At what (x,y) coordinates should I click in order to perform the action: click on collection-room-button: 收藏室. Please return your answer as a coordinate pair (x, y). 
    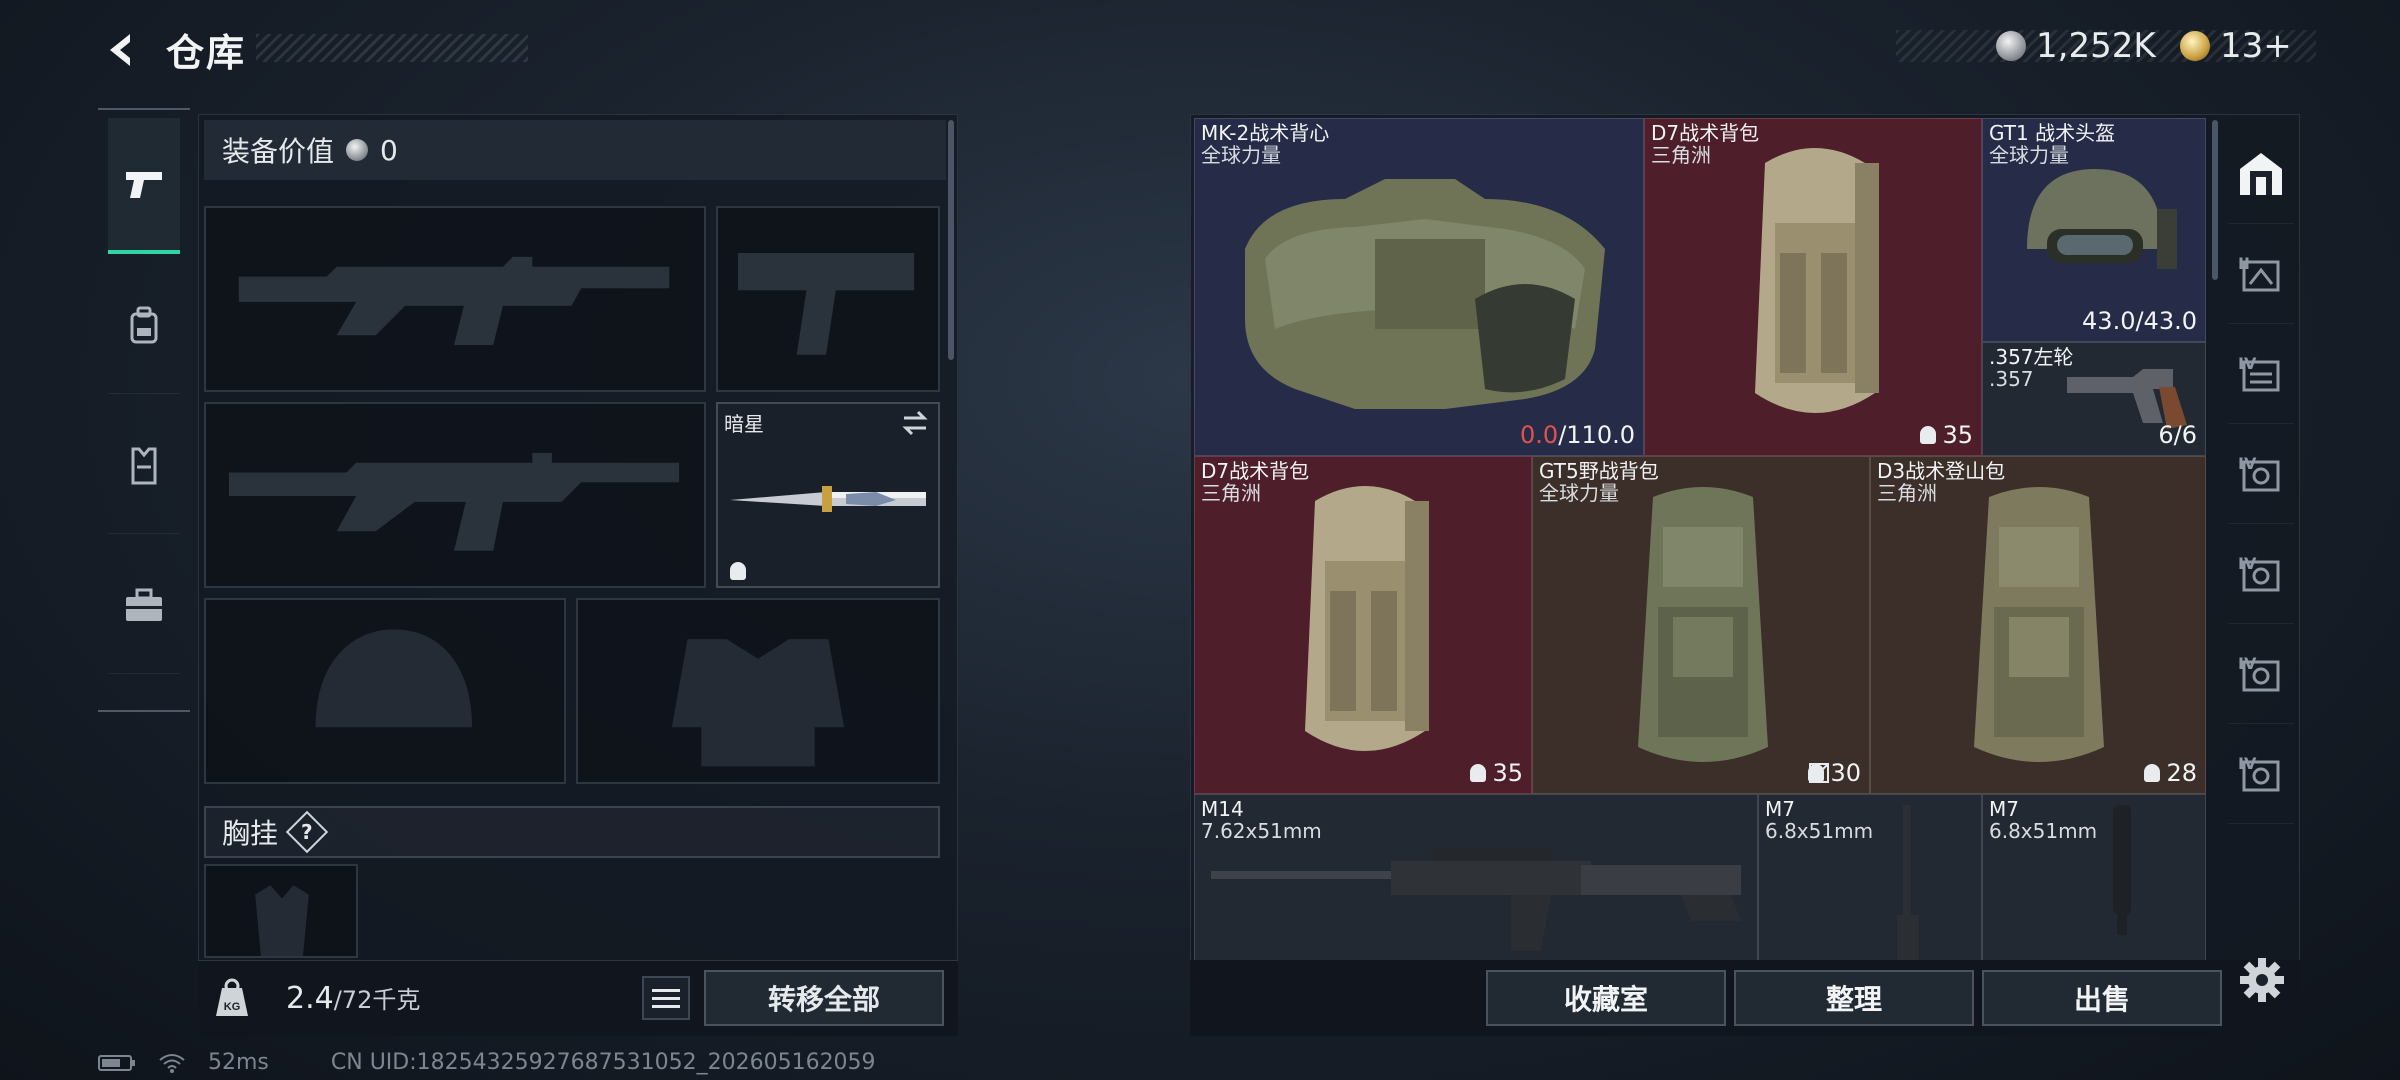
    Looking at the image, I should click on (1606, 998).